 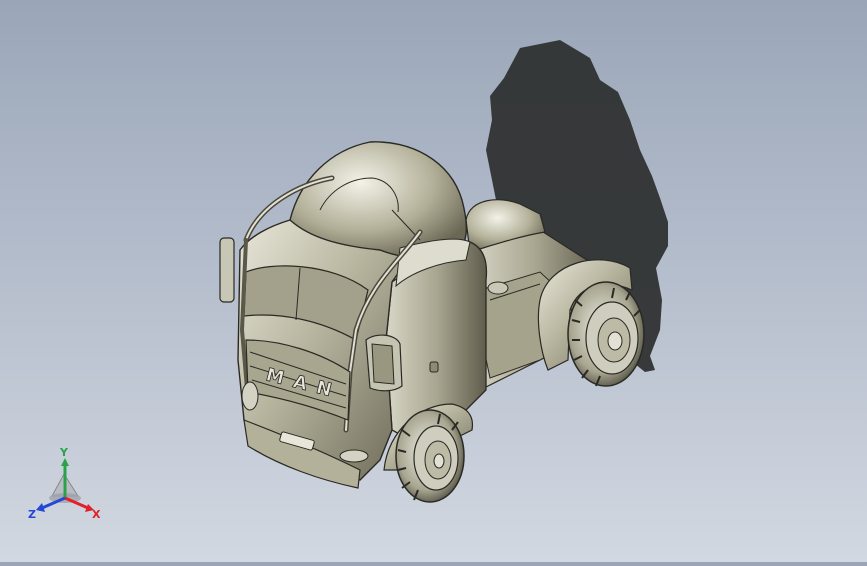 I want to click on y-axis-label: Y, so click(x=64, y=452).